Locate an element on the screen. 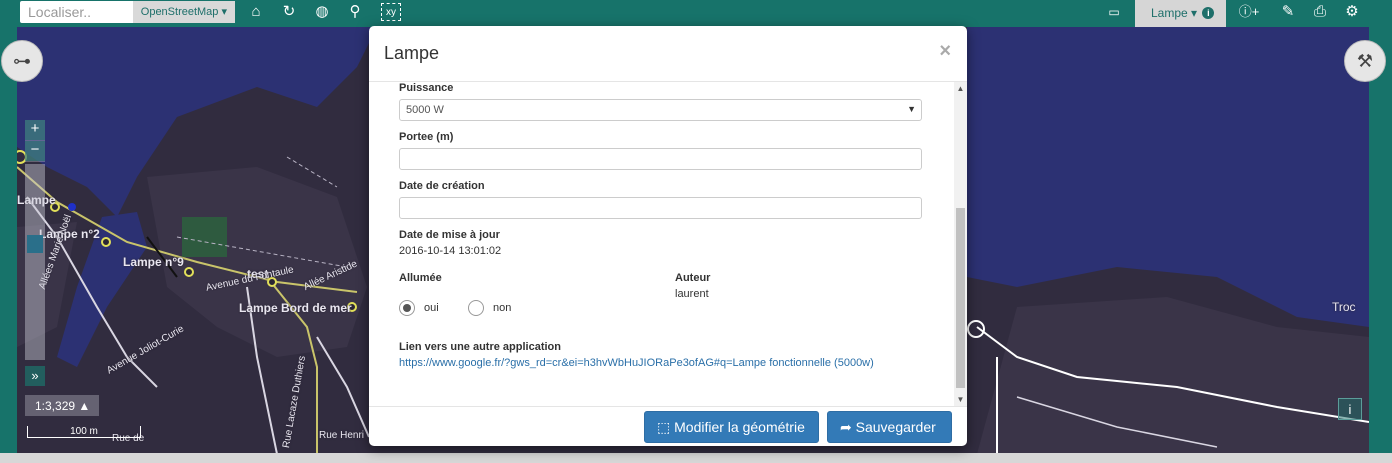 Image resolution: width=1392 pixels, height=463 pixels. marker-icon: ⚲ is located at coordinates (355, 12).